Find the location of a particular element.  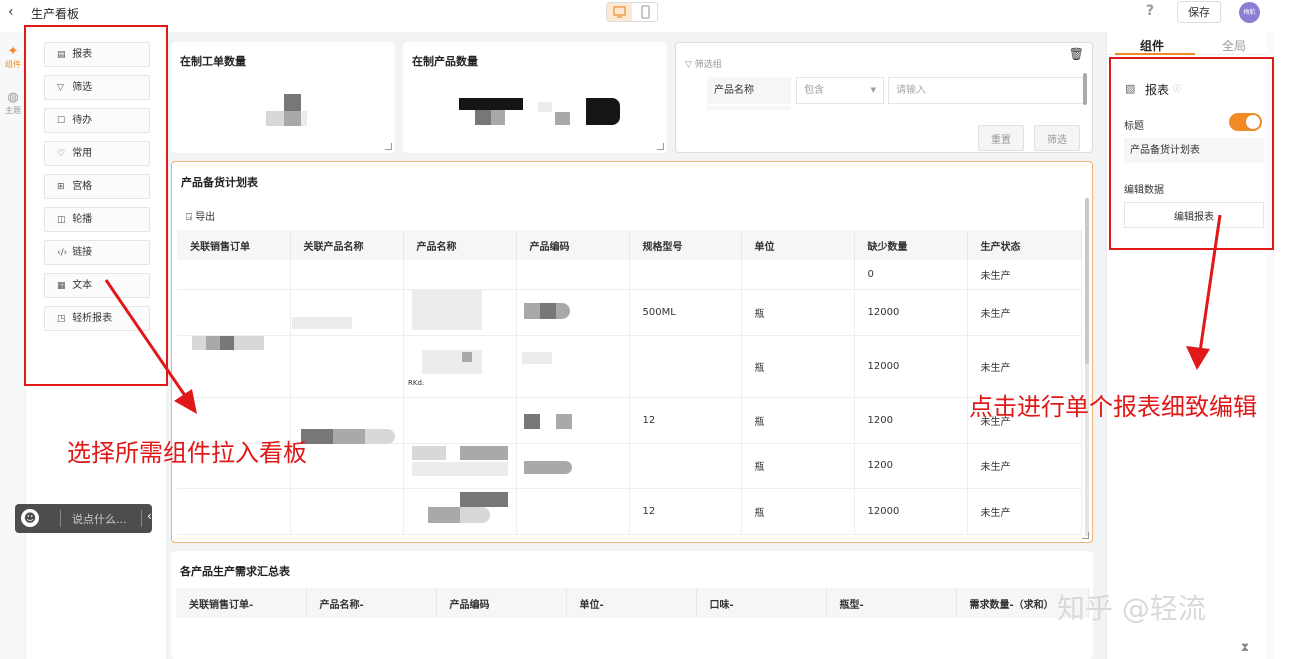

annotation-text-left: 选择所需组件拉入看板 is located at coordinates (187, 453).